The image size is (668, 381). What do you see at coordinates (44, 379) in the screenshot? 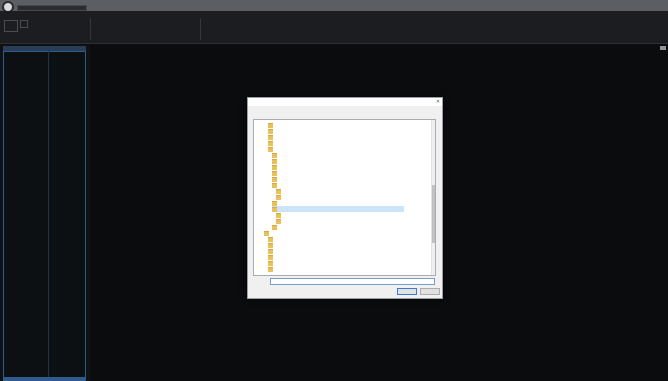
I see `panel-status-bar` at bounding box center [44, 379].